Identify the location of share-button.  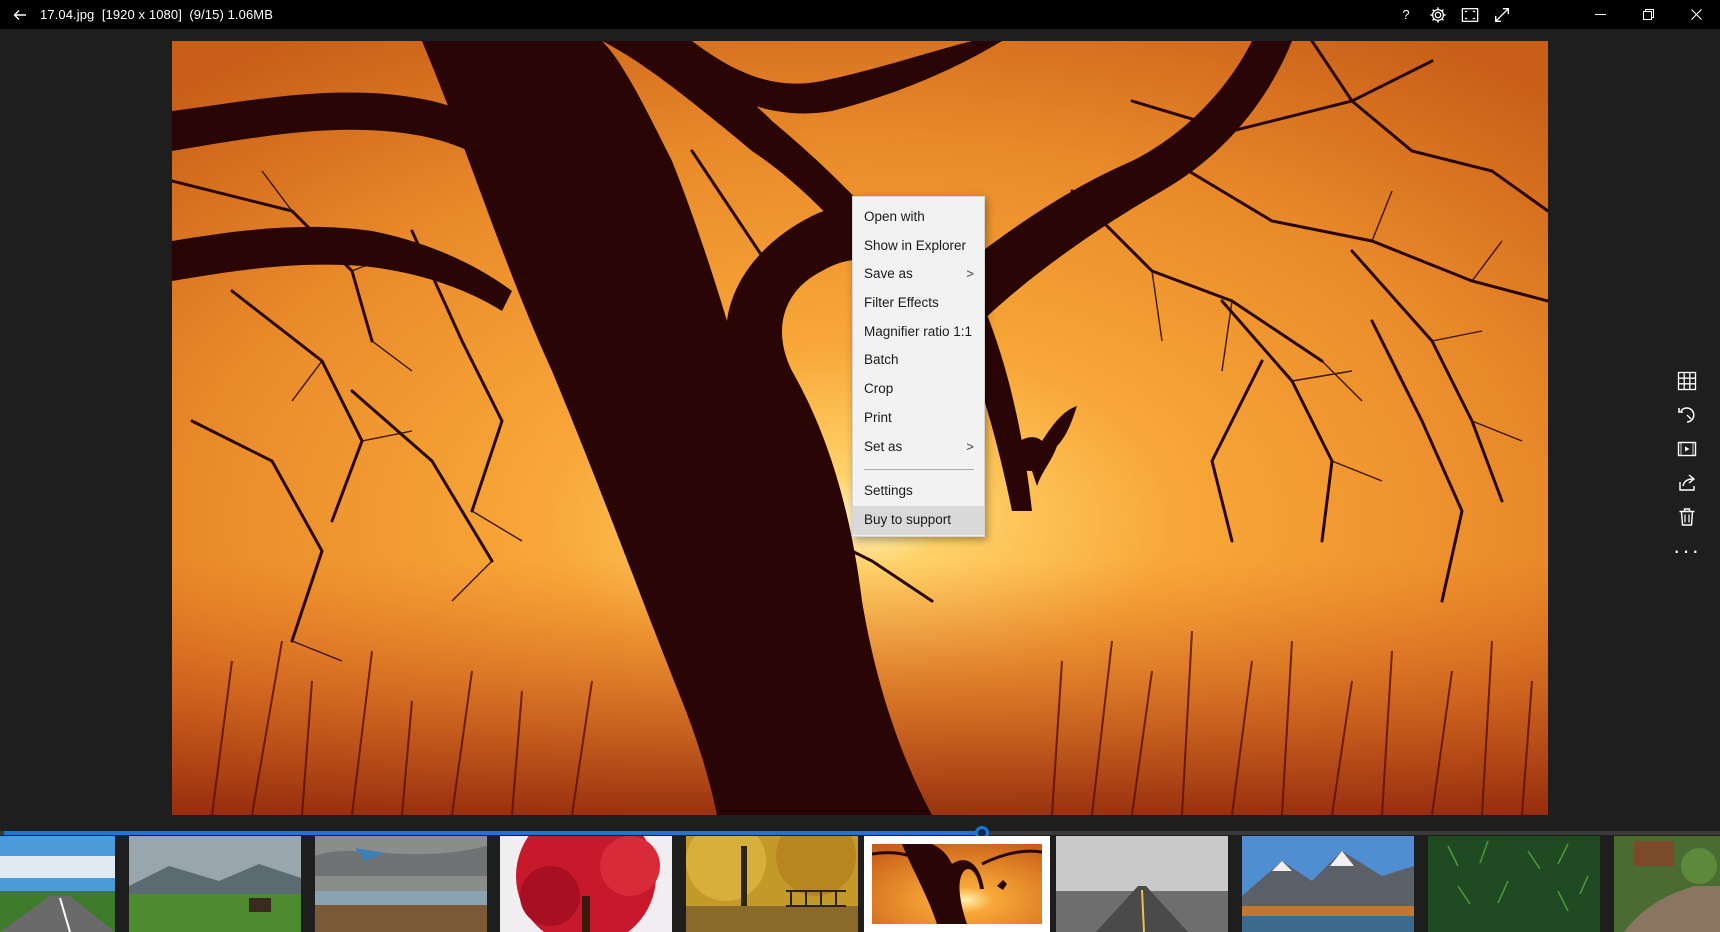
(1687, 483).